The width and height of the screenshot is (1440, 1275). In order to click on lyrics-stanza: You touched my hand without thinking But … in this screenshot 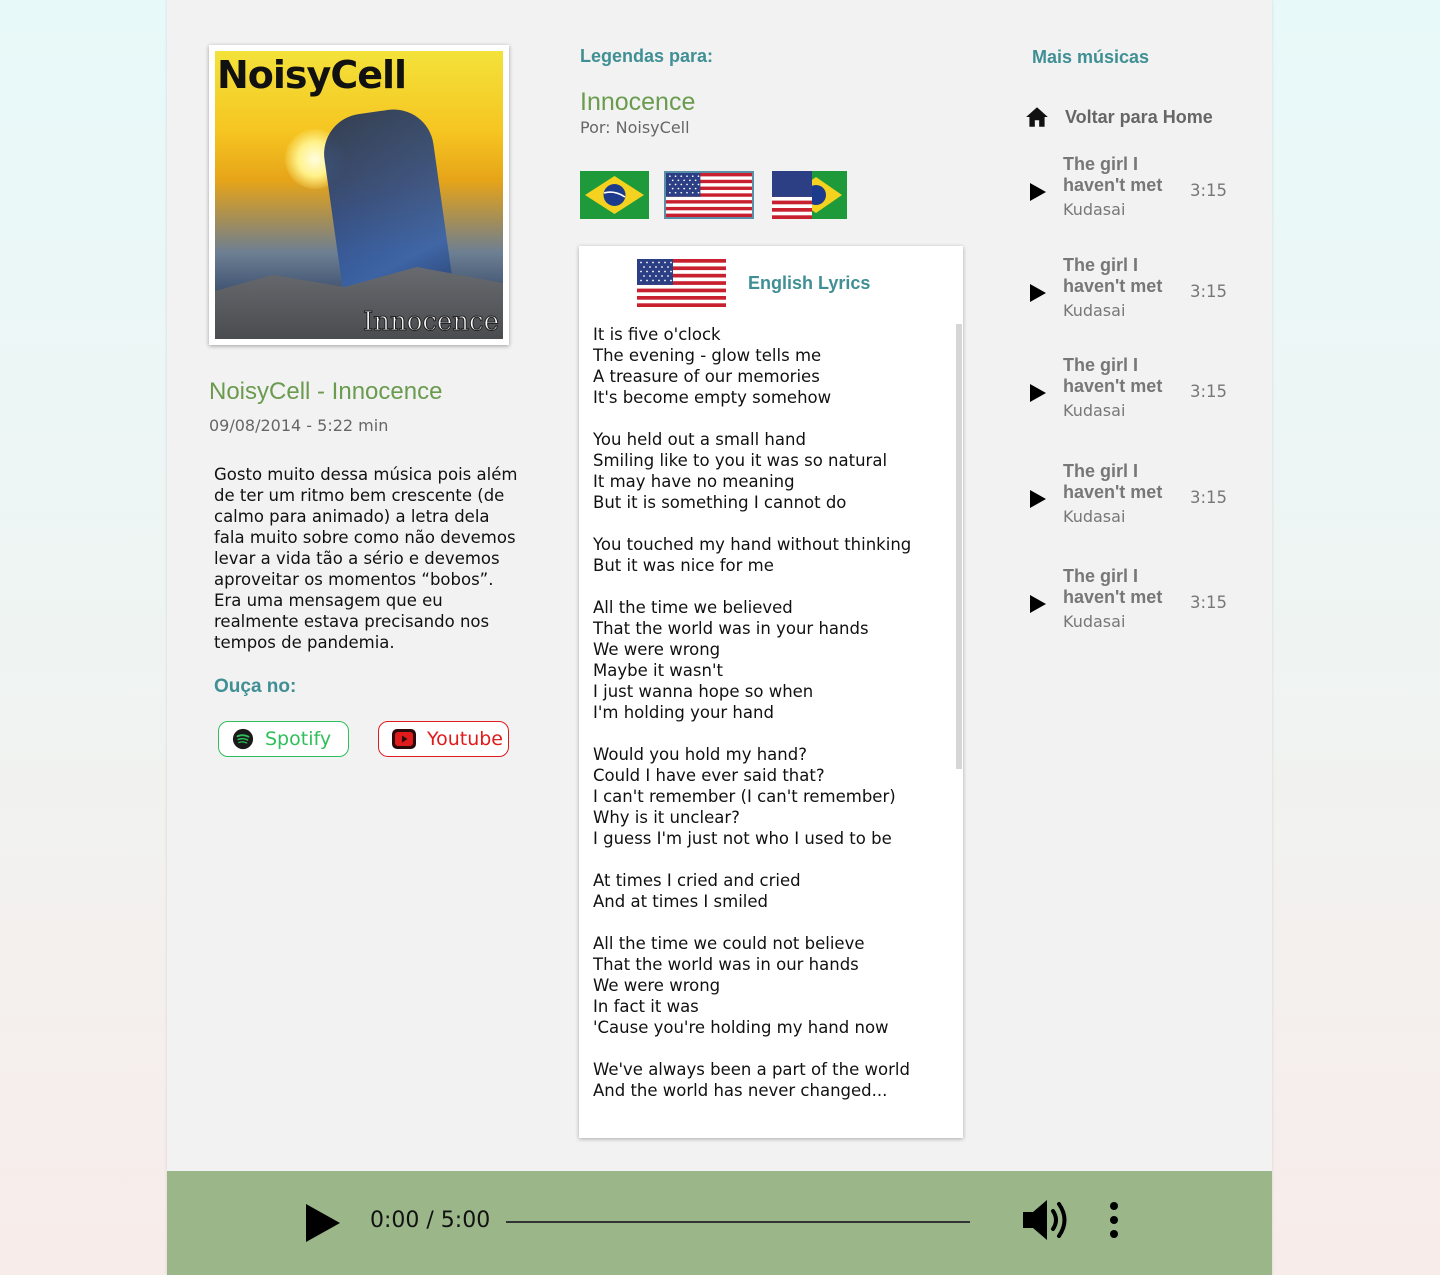, I will do `click(773, 555)`.